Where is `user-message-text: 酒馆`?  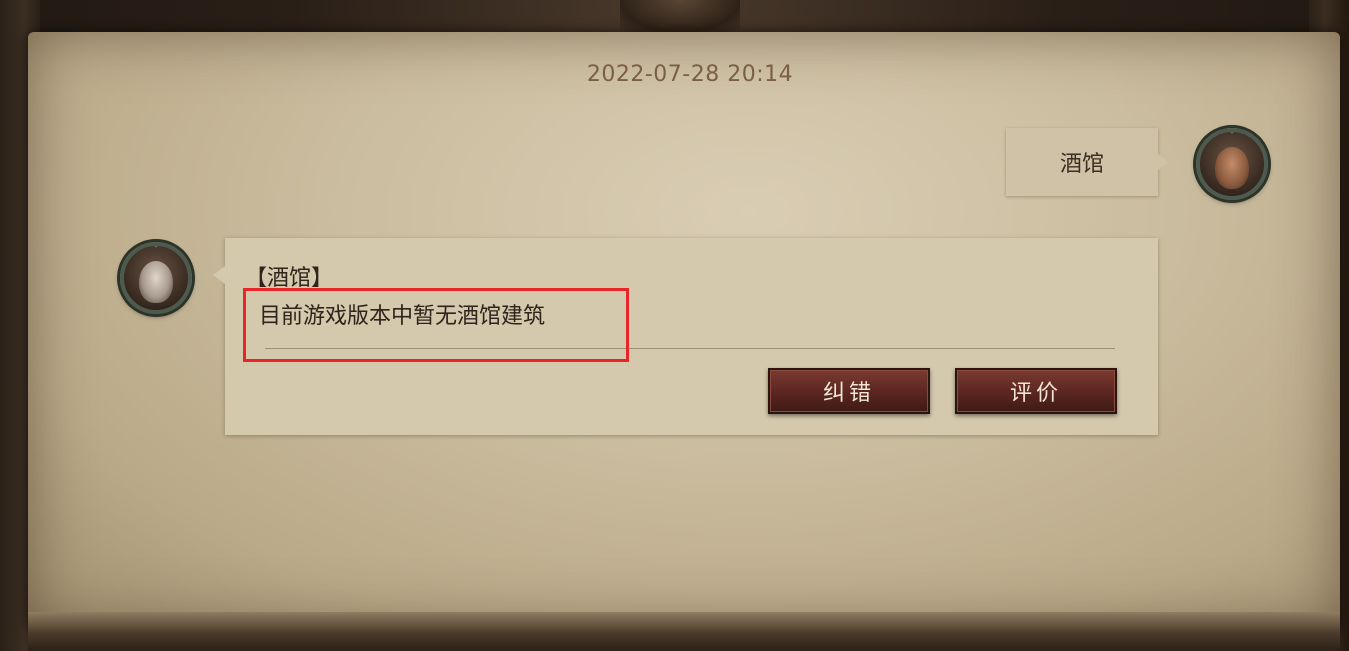
user-message-text: 酒馆 is located at coordinates (1081, 164).